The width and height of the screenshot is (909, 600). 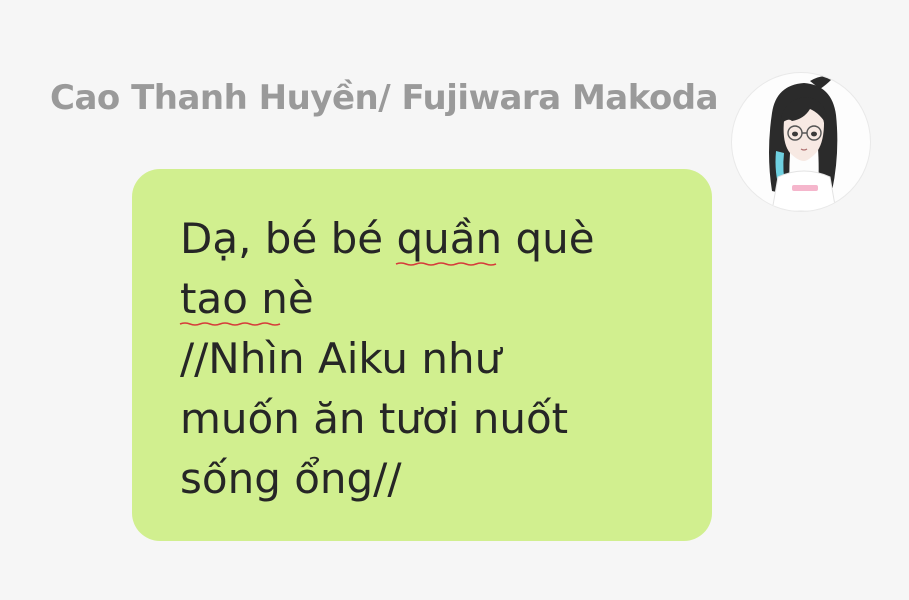 What do you see at coordinates (288, 238) in the screenshot?
I see `message-text-segment: Dạ, bé bé` at bounding box center [288, 238].